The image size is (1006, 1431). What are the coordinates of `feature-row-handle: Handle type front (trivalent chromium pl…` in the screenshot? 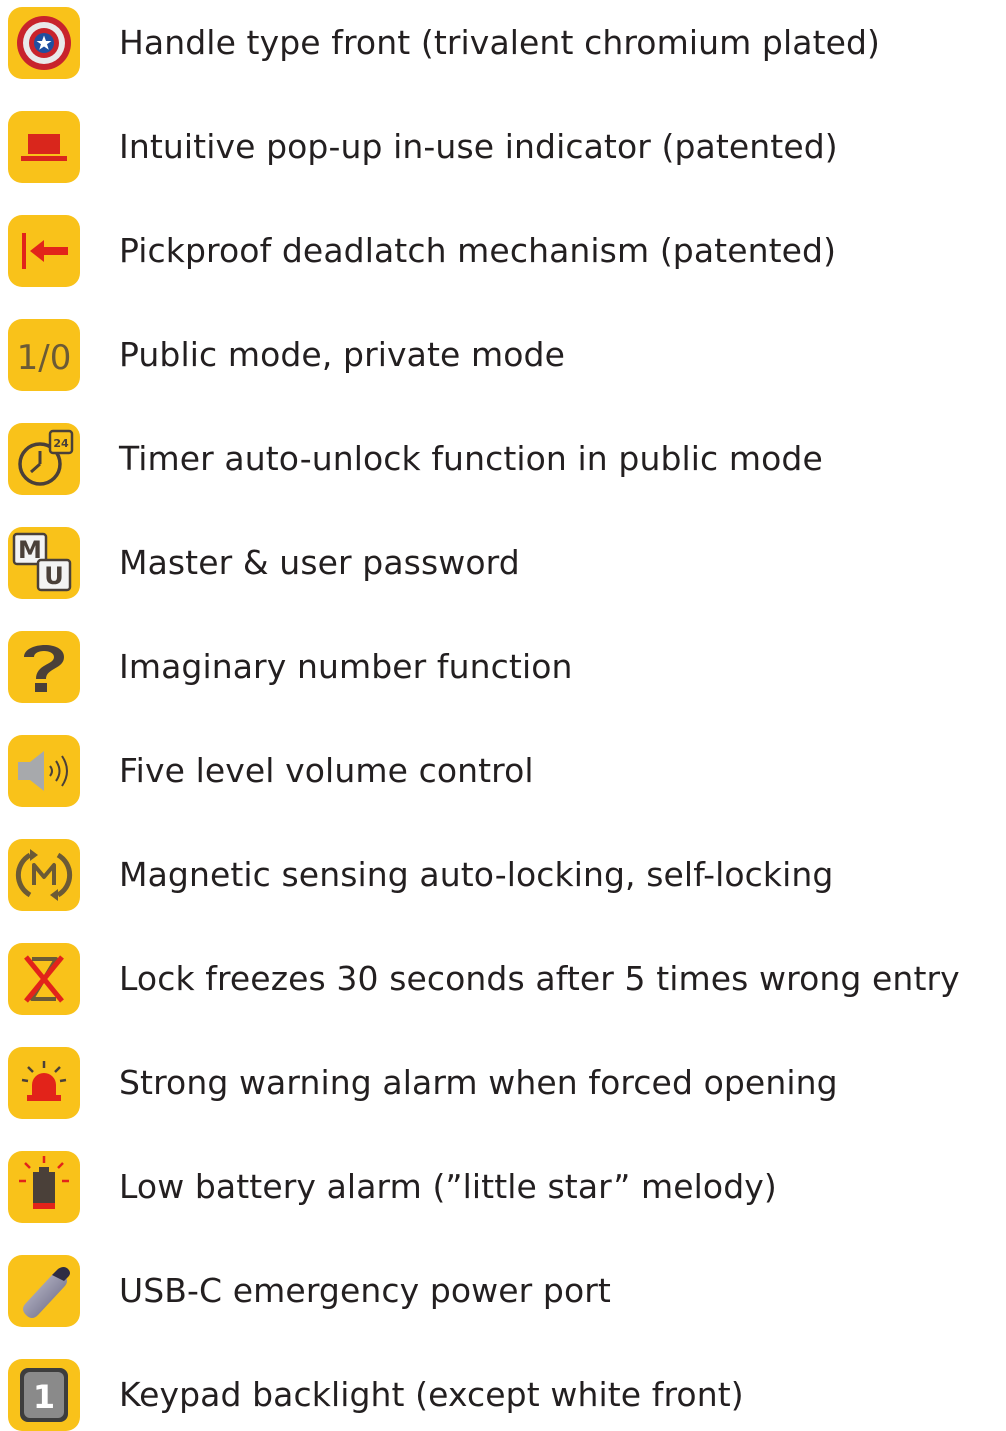 It's located at (506, 43).